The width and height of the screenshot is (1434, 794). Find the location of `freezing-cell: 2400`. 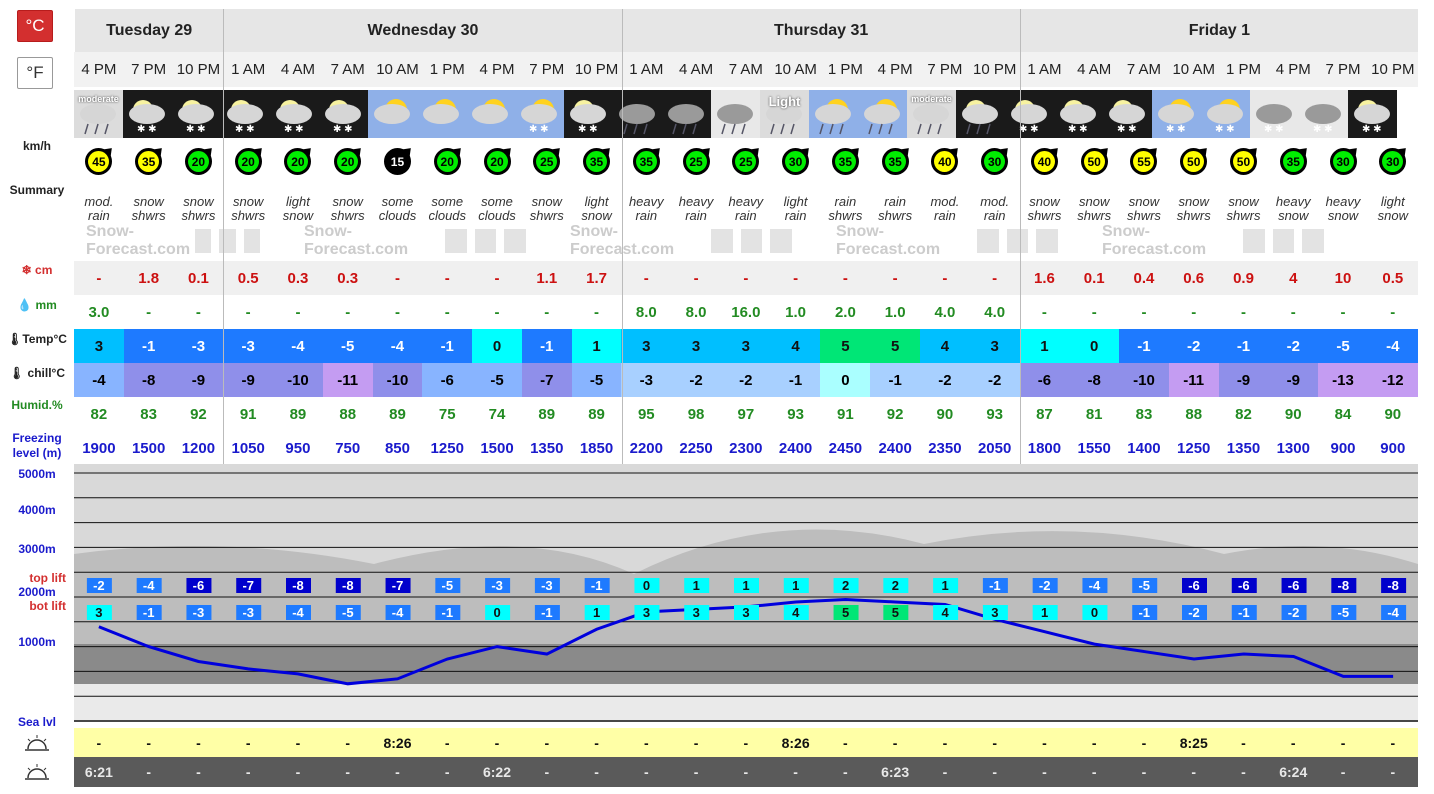

freezing-cell: 2400 is located at coordinates (895, 448).